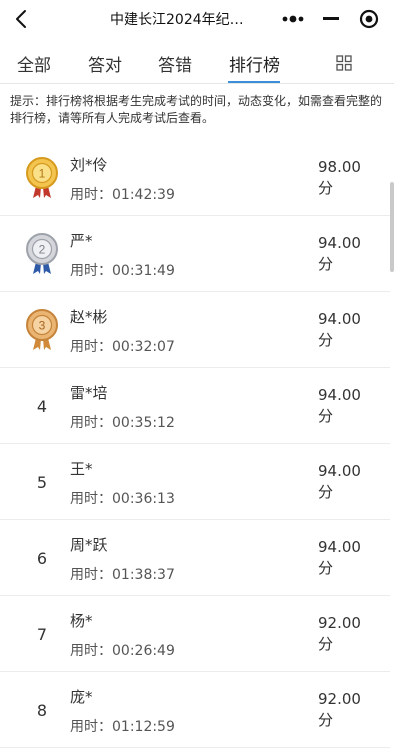  I want to click on elapsed-time: 用时：00:31:49, so click(122, 271).